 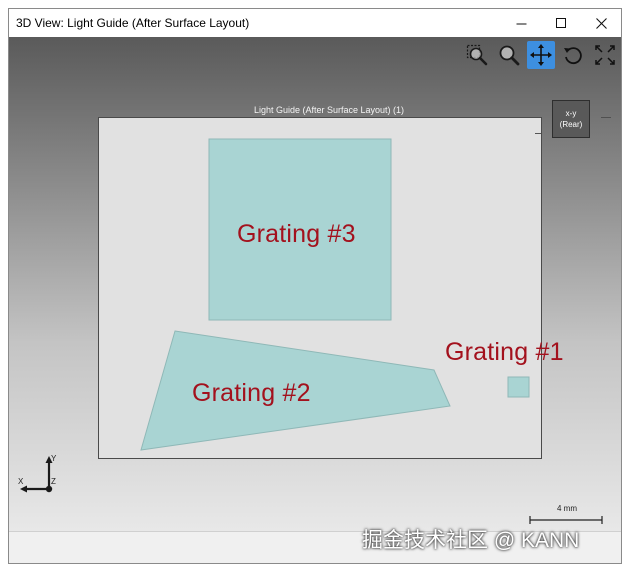 What do you see at coordinates (21, 481) in the screenshot?
I see `x-axis-label: X` at bounding box center [21, 481].